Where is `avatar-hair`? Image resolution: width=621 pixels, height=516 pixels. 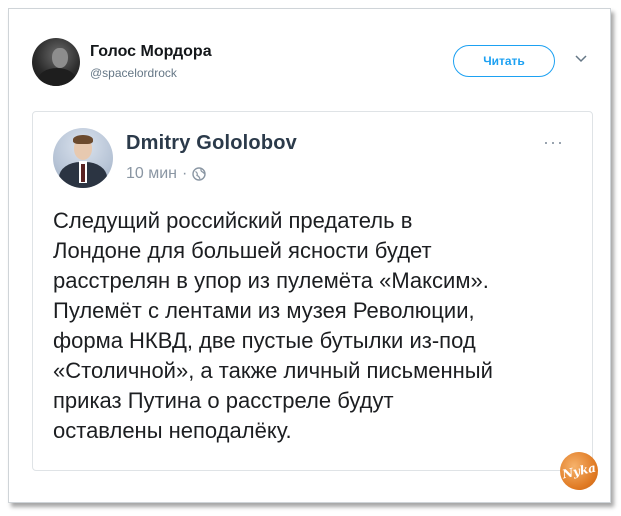
avatar-hair is located at coordinates (83, 139).